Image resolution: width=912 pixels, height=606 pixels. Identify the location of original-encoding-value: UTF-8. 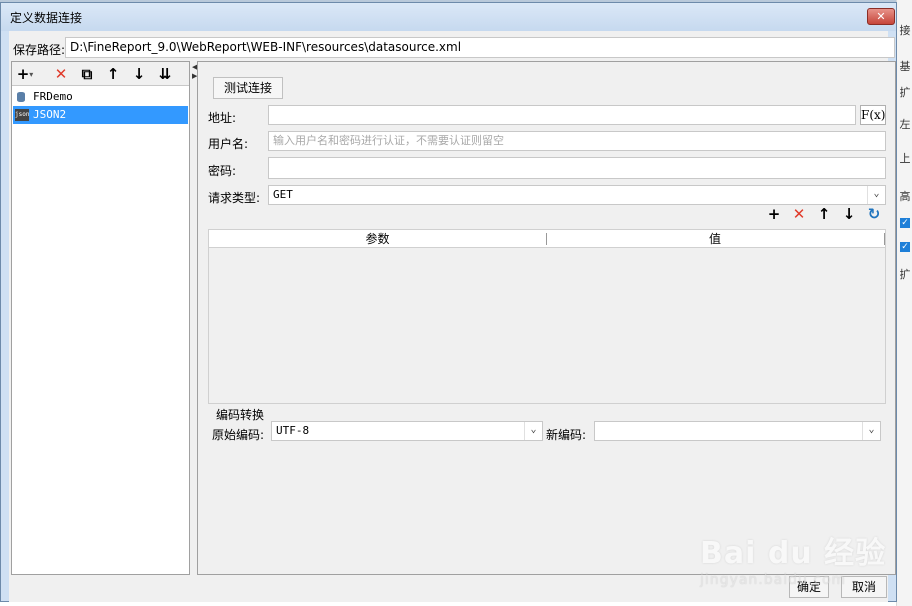
(293, 430).